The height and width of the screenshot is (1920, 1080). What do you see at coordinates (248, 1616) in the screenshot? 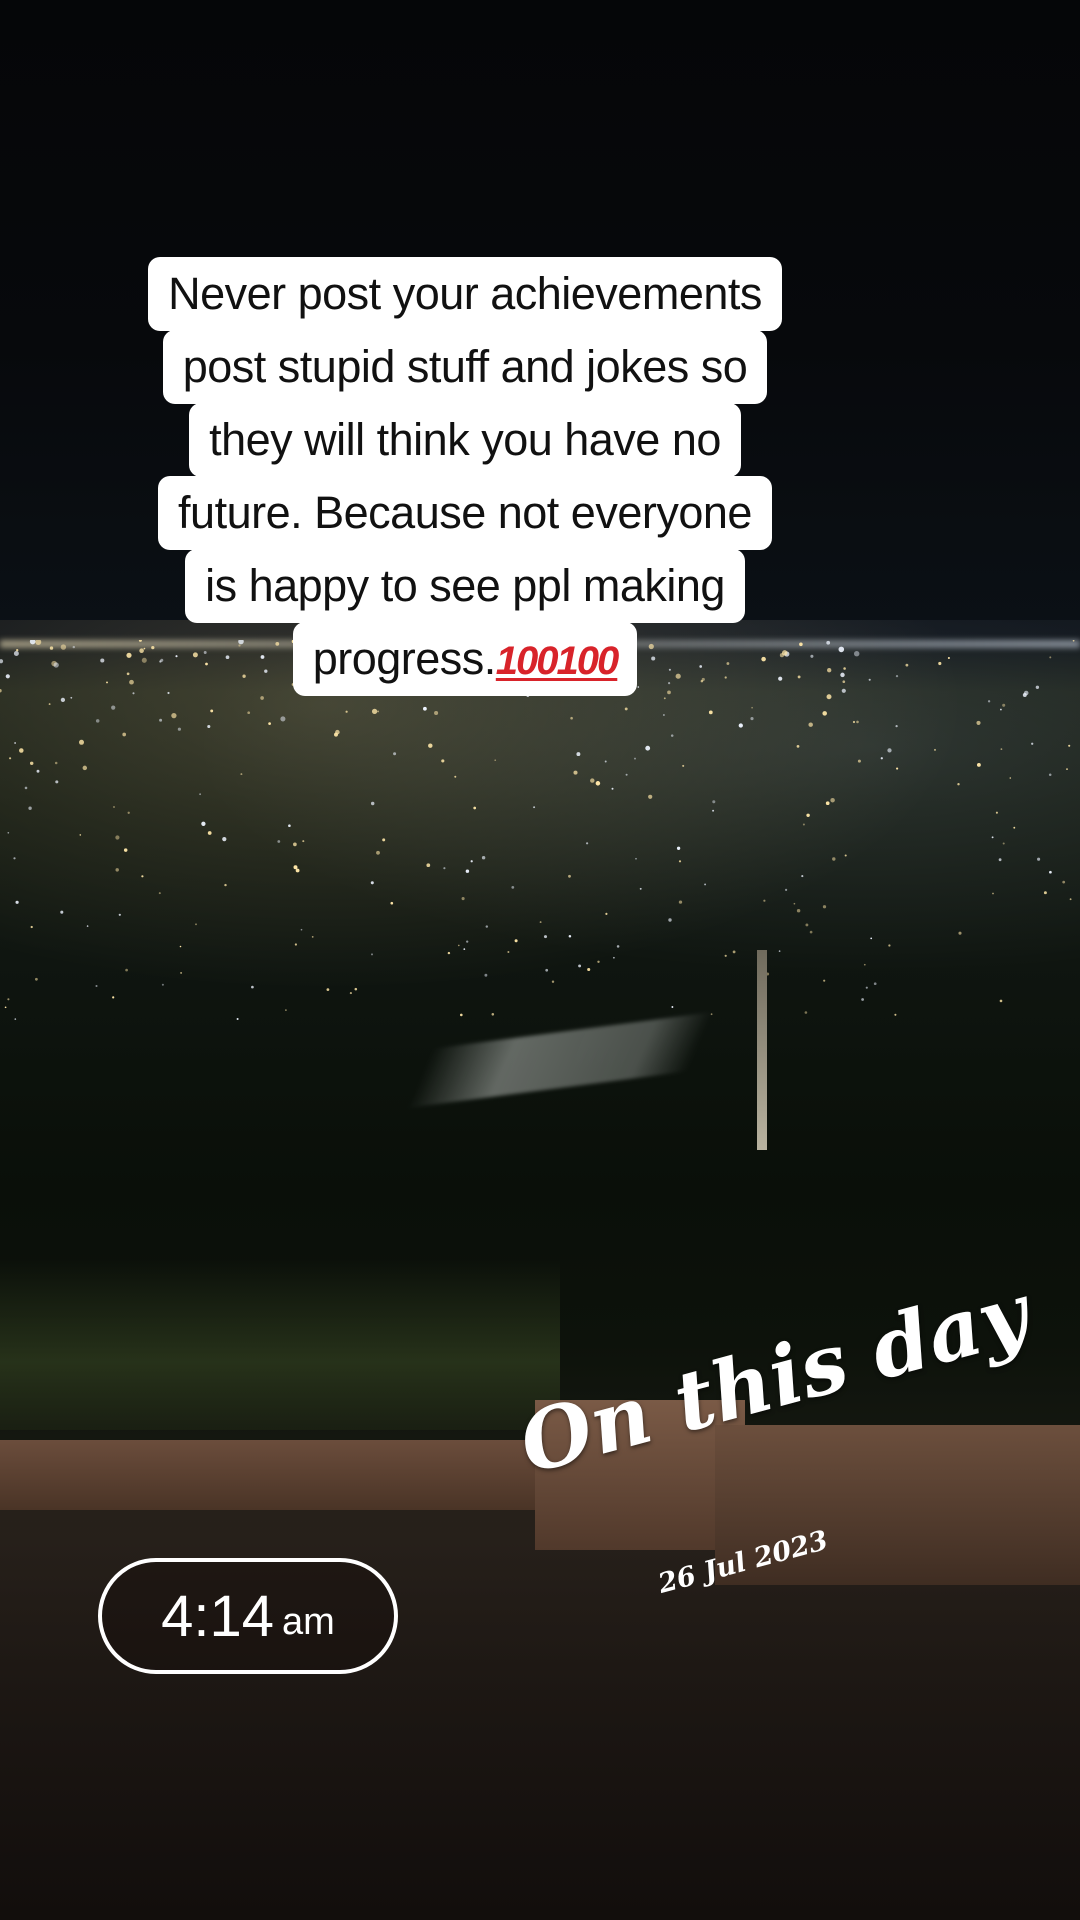
I see `time-sticker: 4:14 am` at bounding box center [248, 1616].